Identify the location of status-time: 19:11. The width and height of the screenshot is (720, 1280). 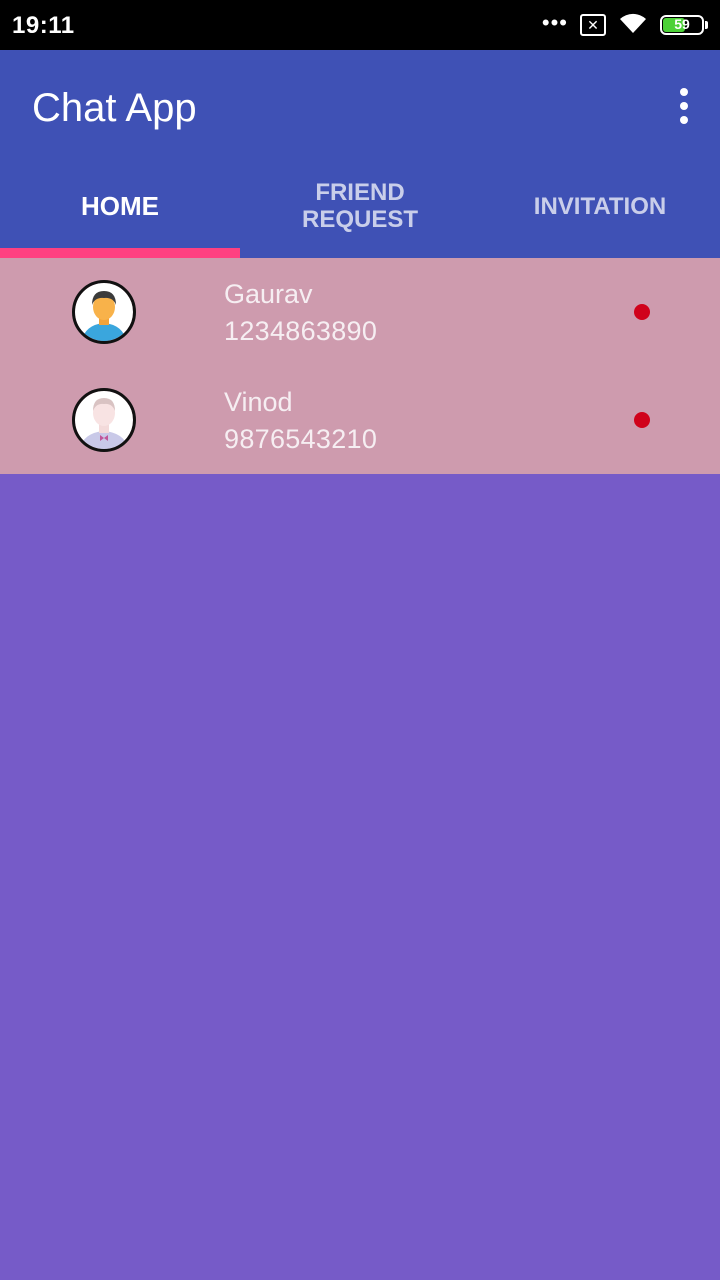
(43, 25).